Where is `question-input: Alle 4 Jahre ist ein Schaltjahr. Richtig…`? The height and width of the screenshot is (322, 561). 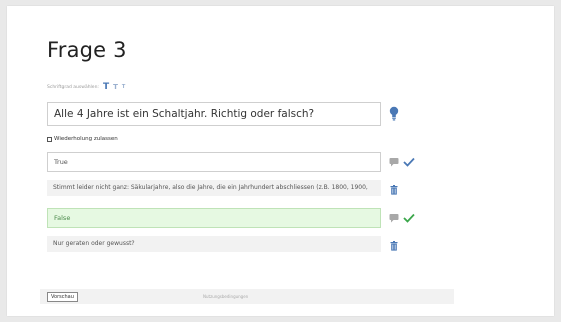 question-input: Alle 4 Jahre ist ein Schaltjahr. Richtig… is located at coordinates (214, 114).